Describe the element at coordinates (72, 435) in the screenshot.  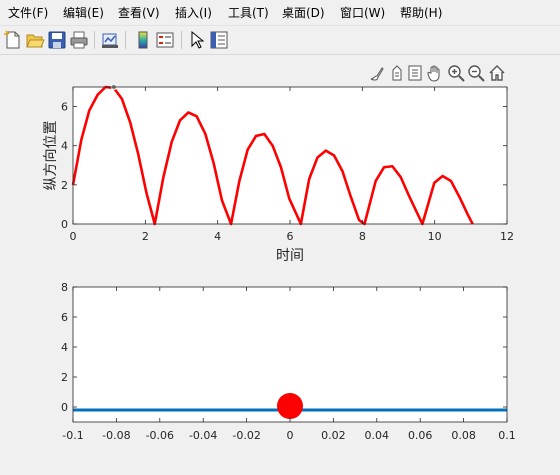
I see `x-tick-label: -0.1` at that location.